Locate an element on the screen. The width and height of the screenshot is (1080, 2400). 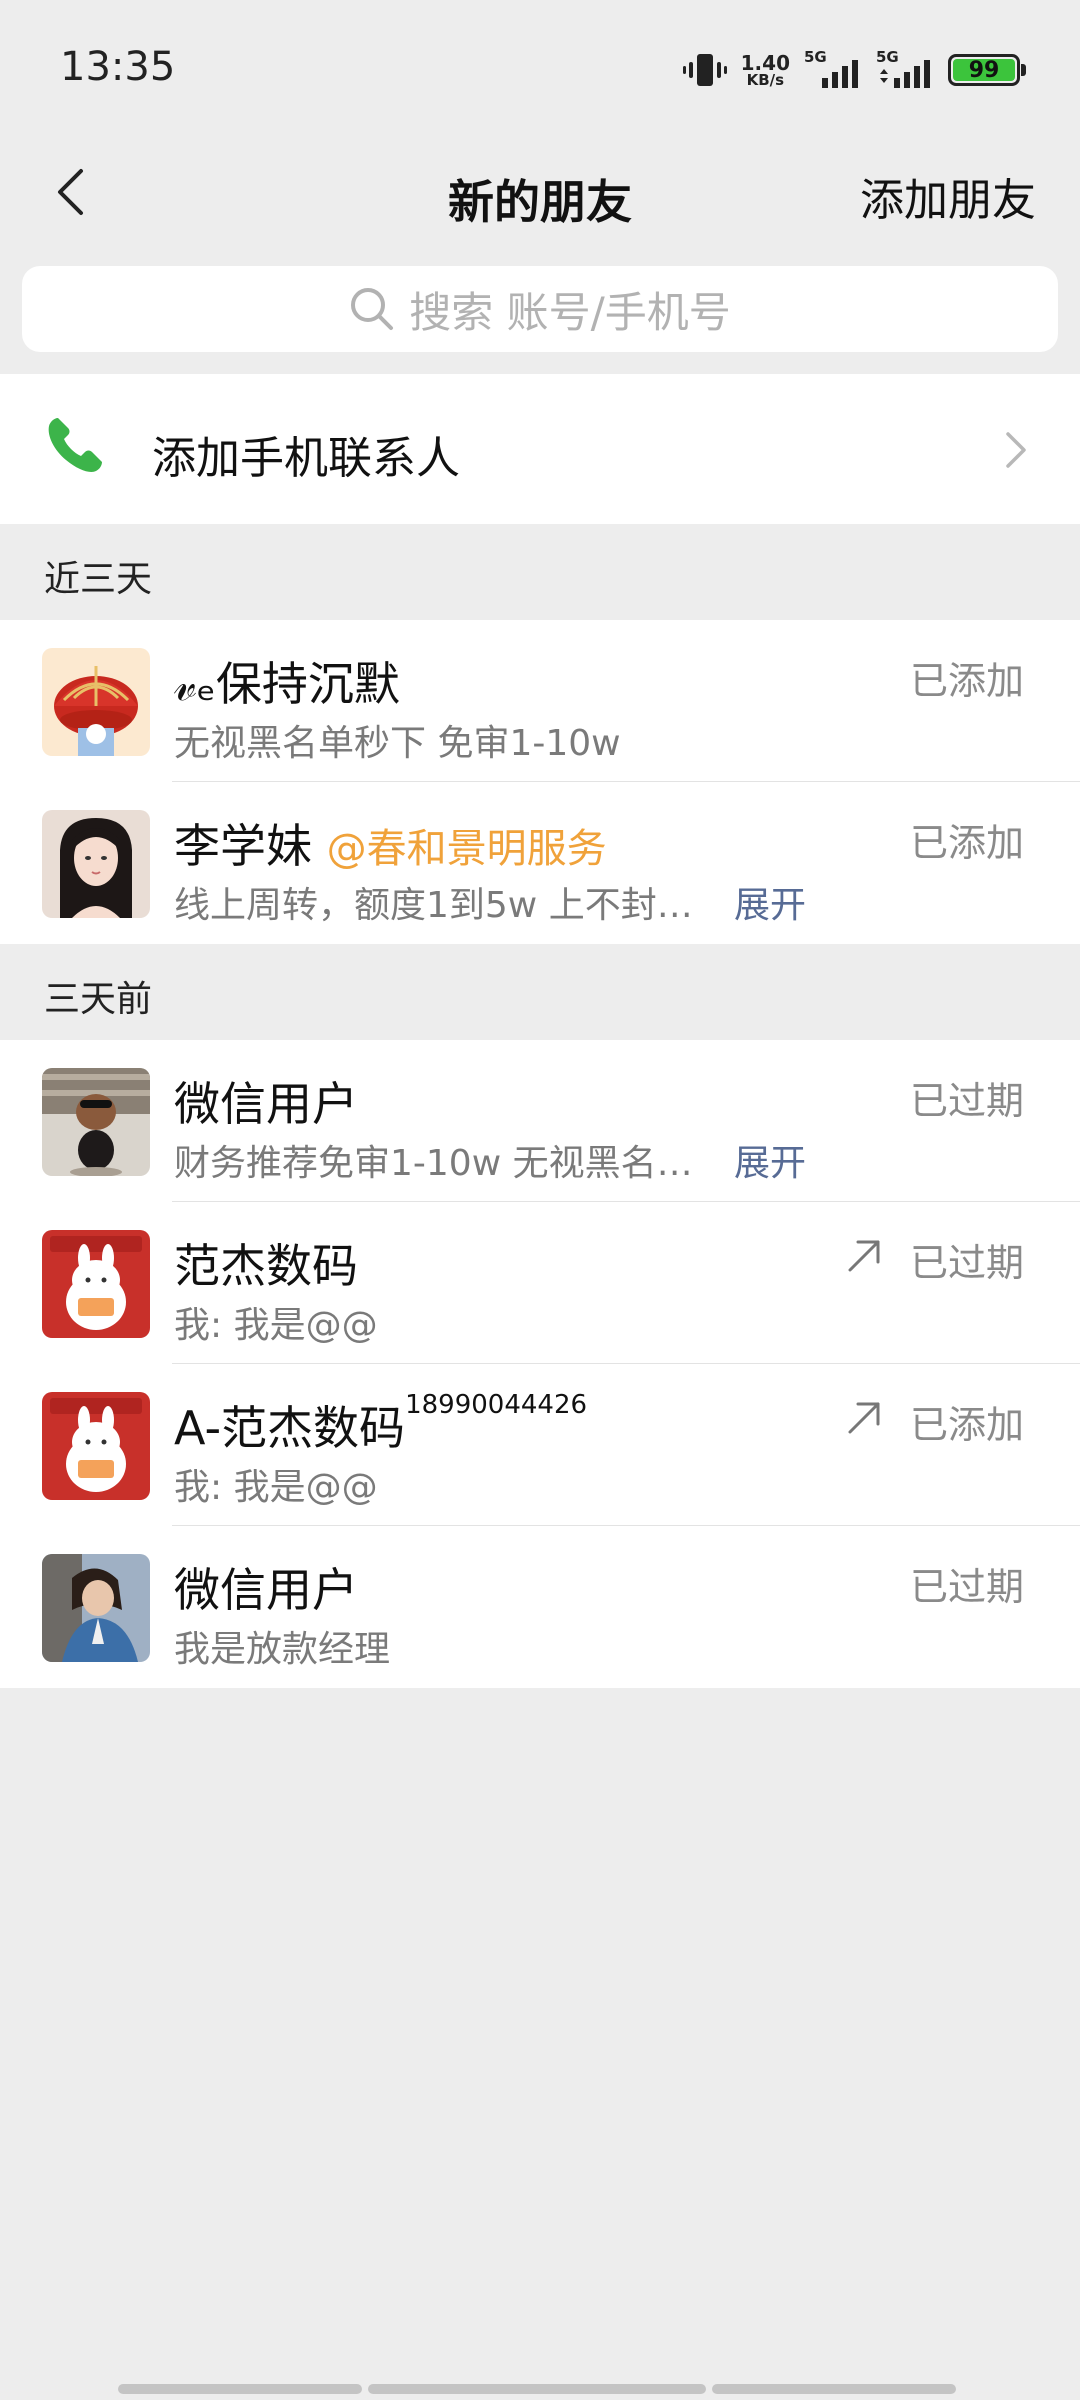
section-header-recent: 近三天 is located at coordinates (540, 572).